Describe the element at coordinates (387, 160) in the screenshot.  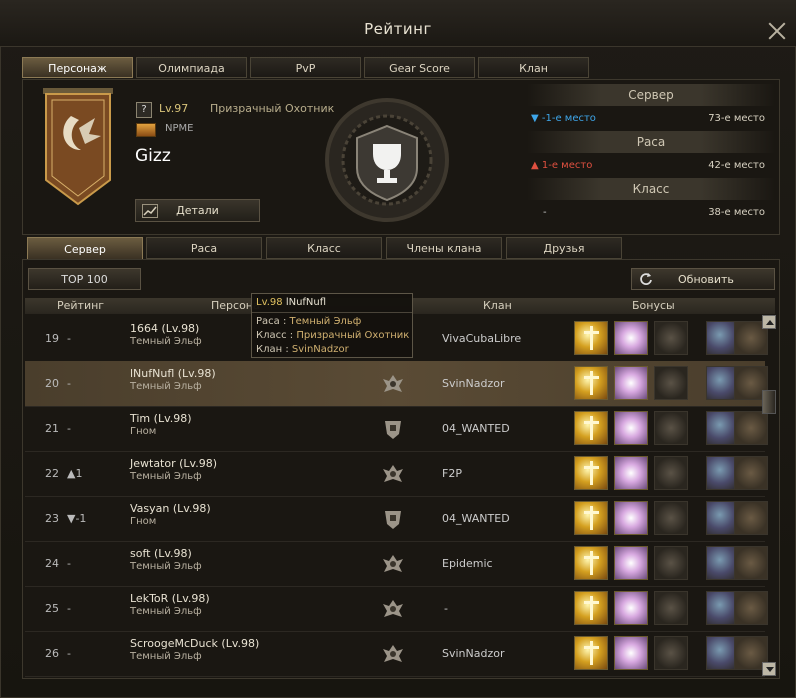
I see `trophy-emblem-icon` at that location.